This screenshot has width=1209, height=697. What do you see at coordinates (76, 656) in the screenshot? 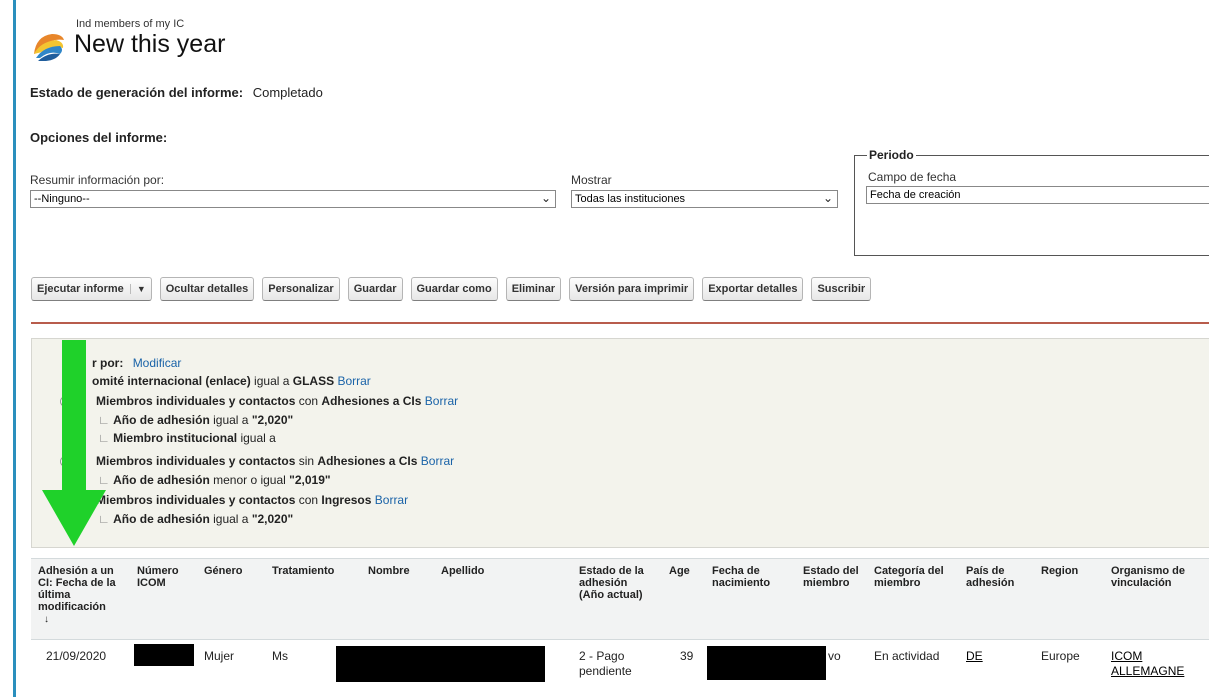
I see `cell-fecha: 21/09/2020` at bounding box center [76, 656].